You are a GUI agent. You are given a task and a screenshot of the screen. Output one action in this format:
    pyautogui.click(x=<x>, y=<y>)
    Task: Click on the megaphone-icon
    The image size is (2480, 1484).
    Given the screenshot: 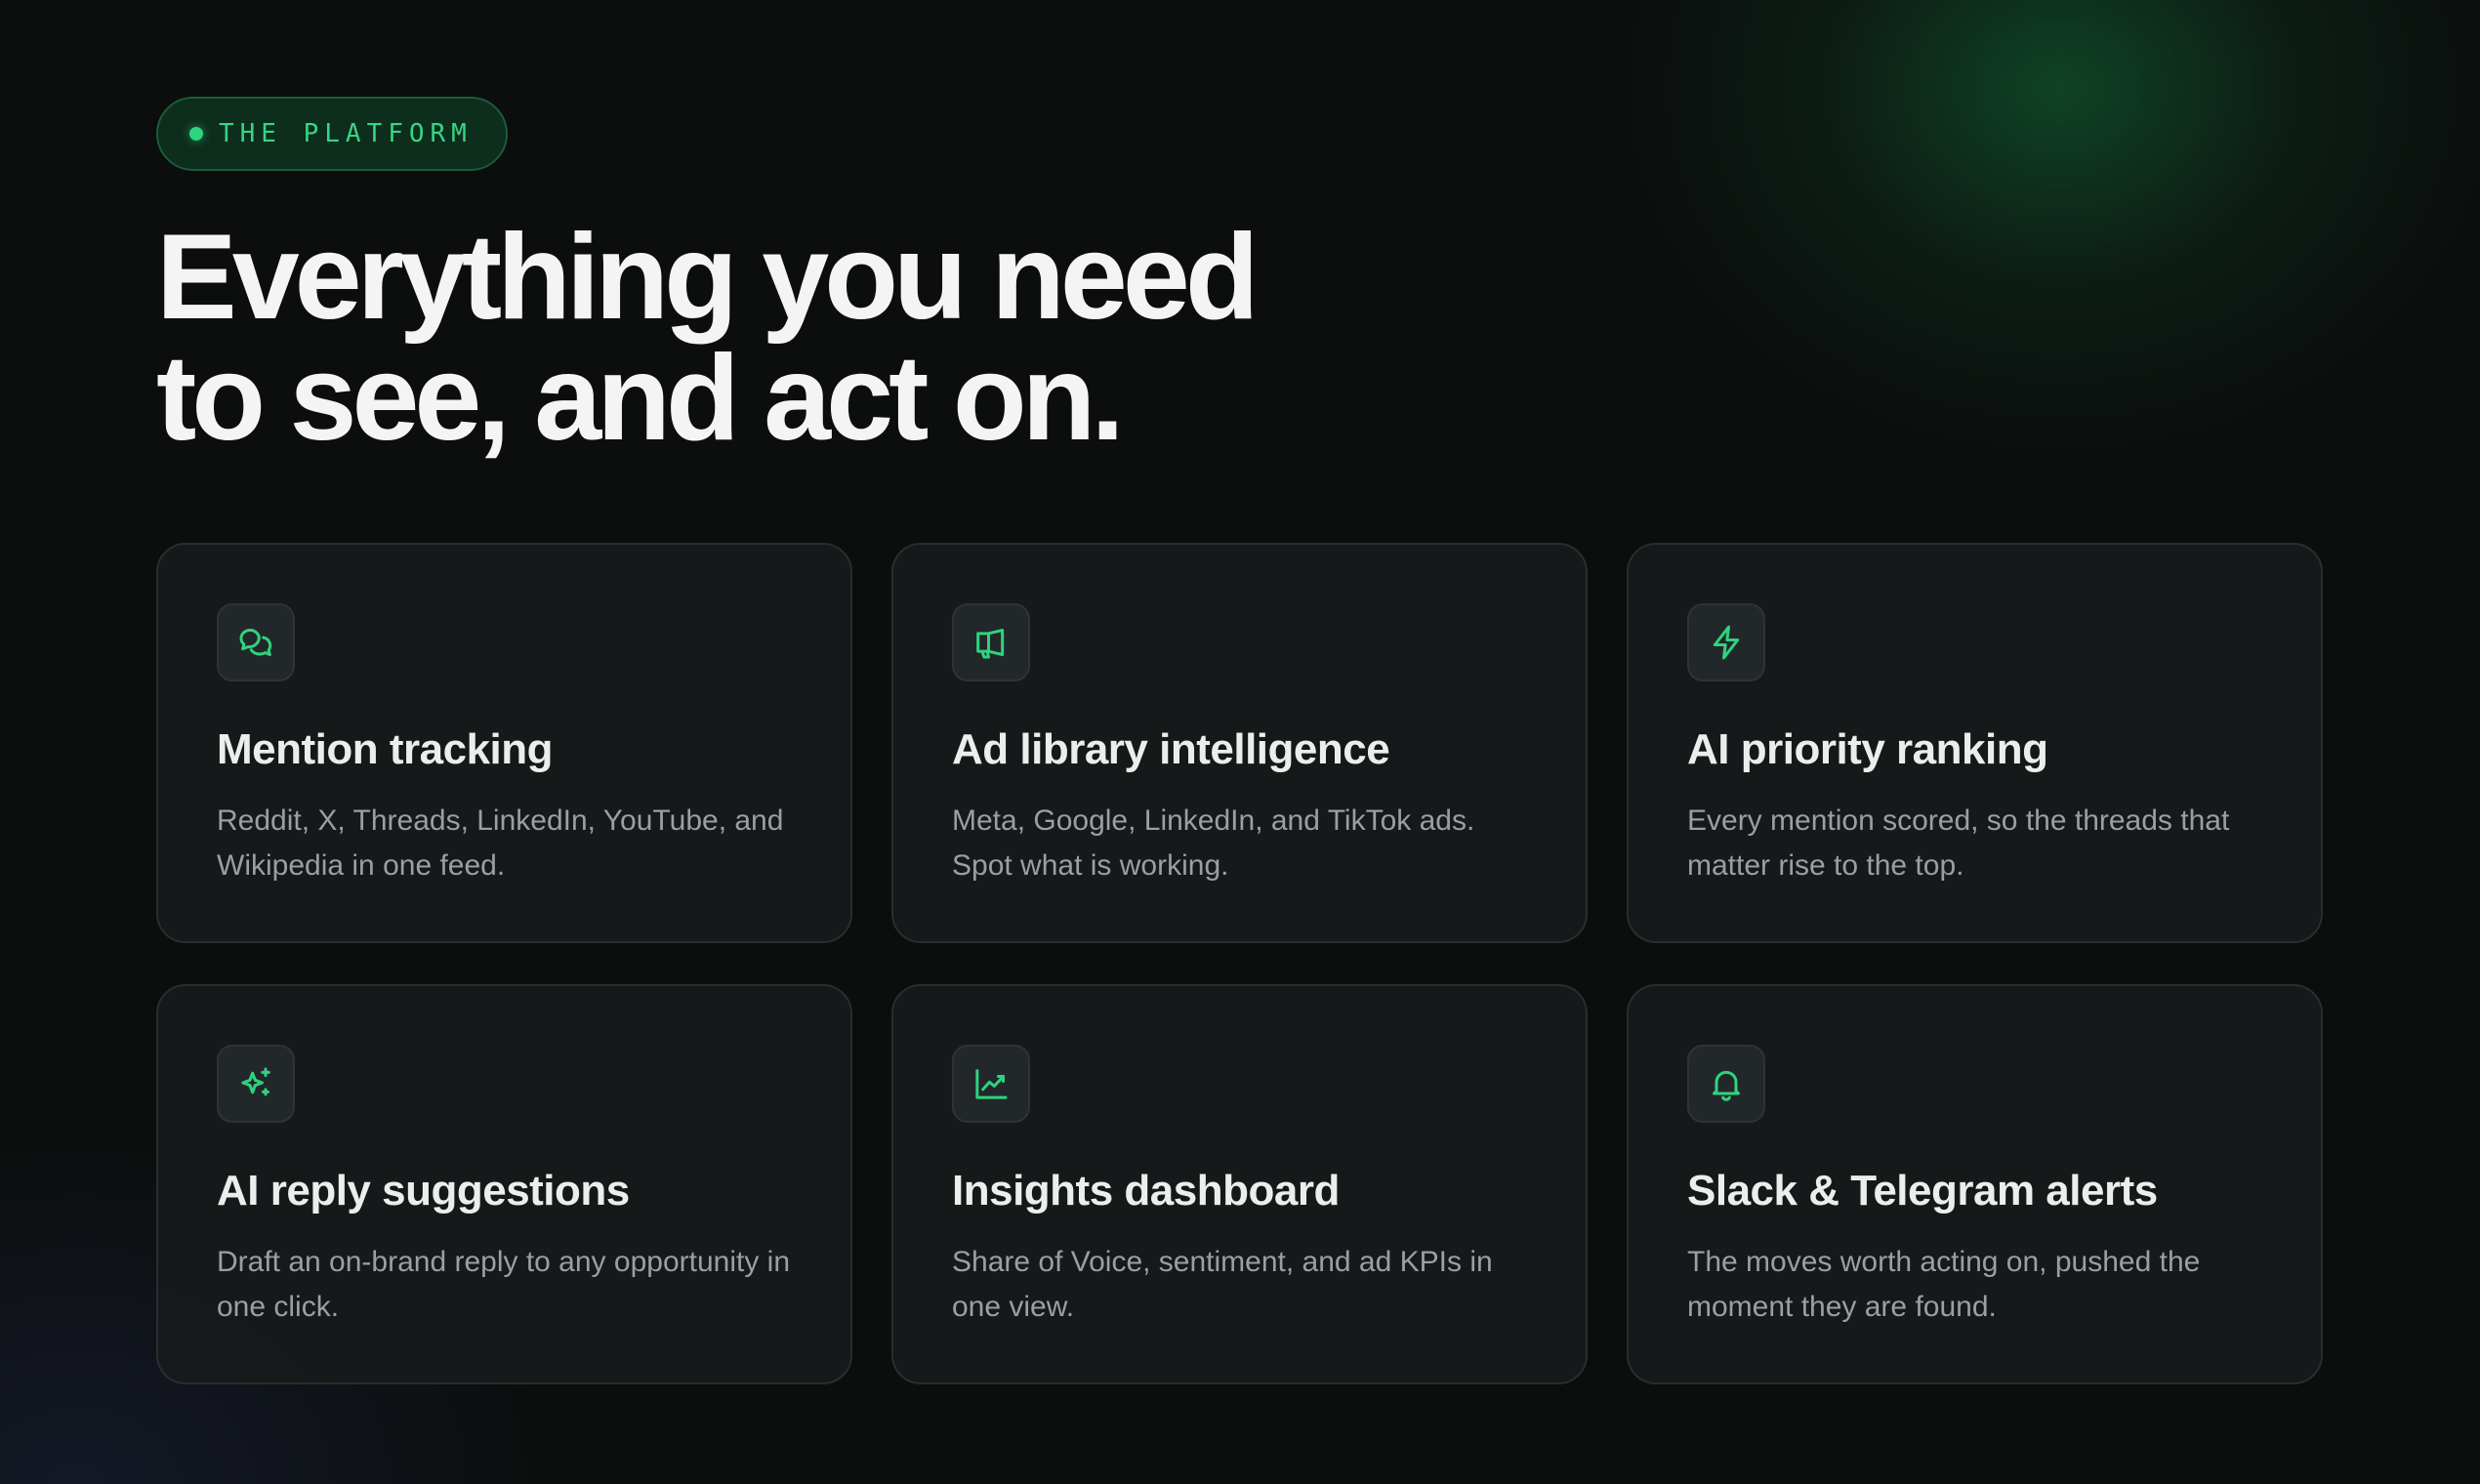 What is the action you would take?
    pyautogui.click(x=991, y=642)
    